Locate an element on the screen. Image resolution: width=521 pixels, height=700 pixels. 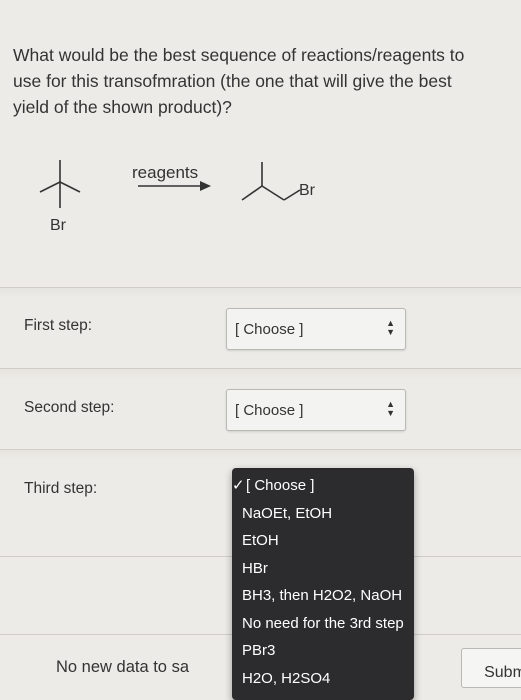
second-step-selected-value: [ Choose ] is located at coordinates (269, 410).